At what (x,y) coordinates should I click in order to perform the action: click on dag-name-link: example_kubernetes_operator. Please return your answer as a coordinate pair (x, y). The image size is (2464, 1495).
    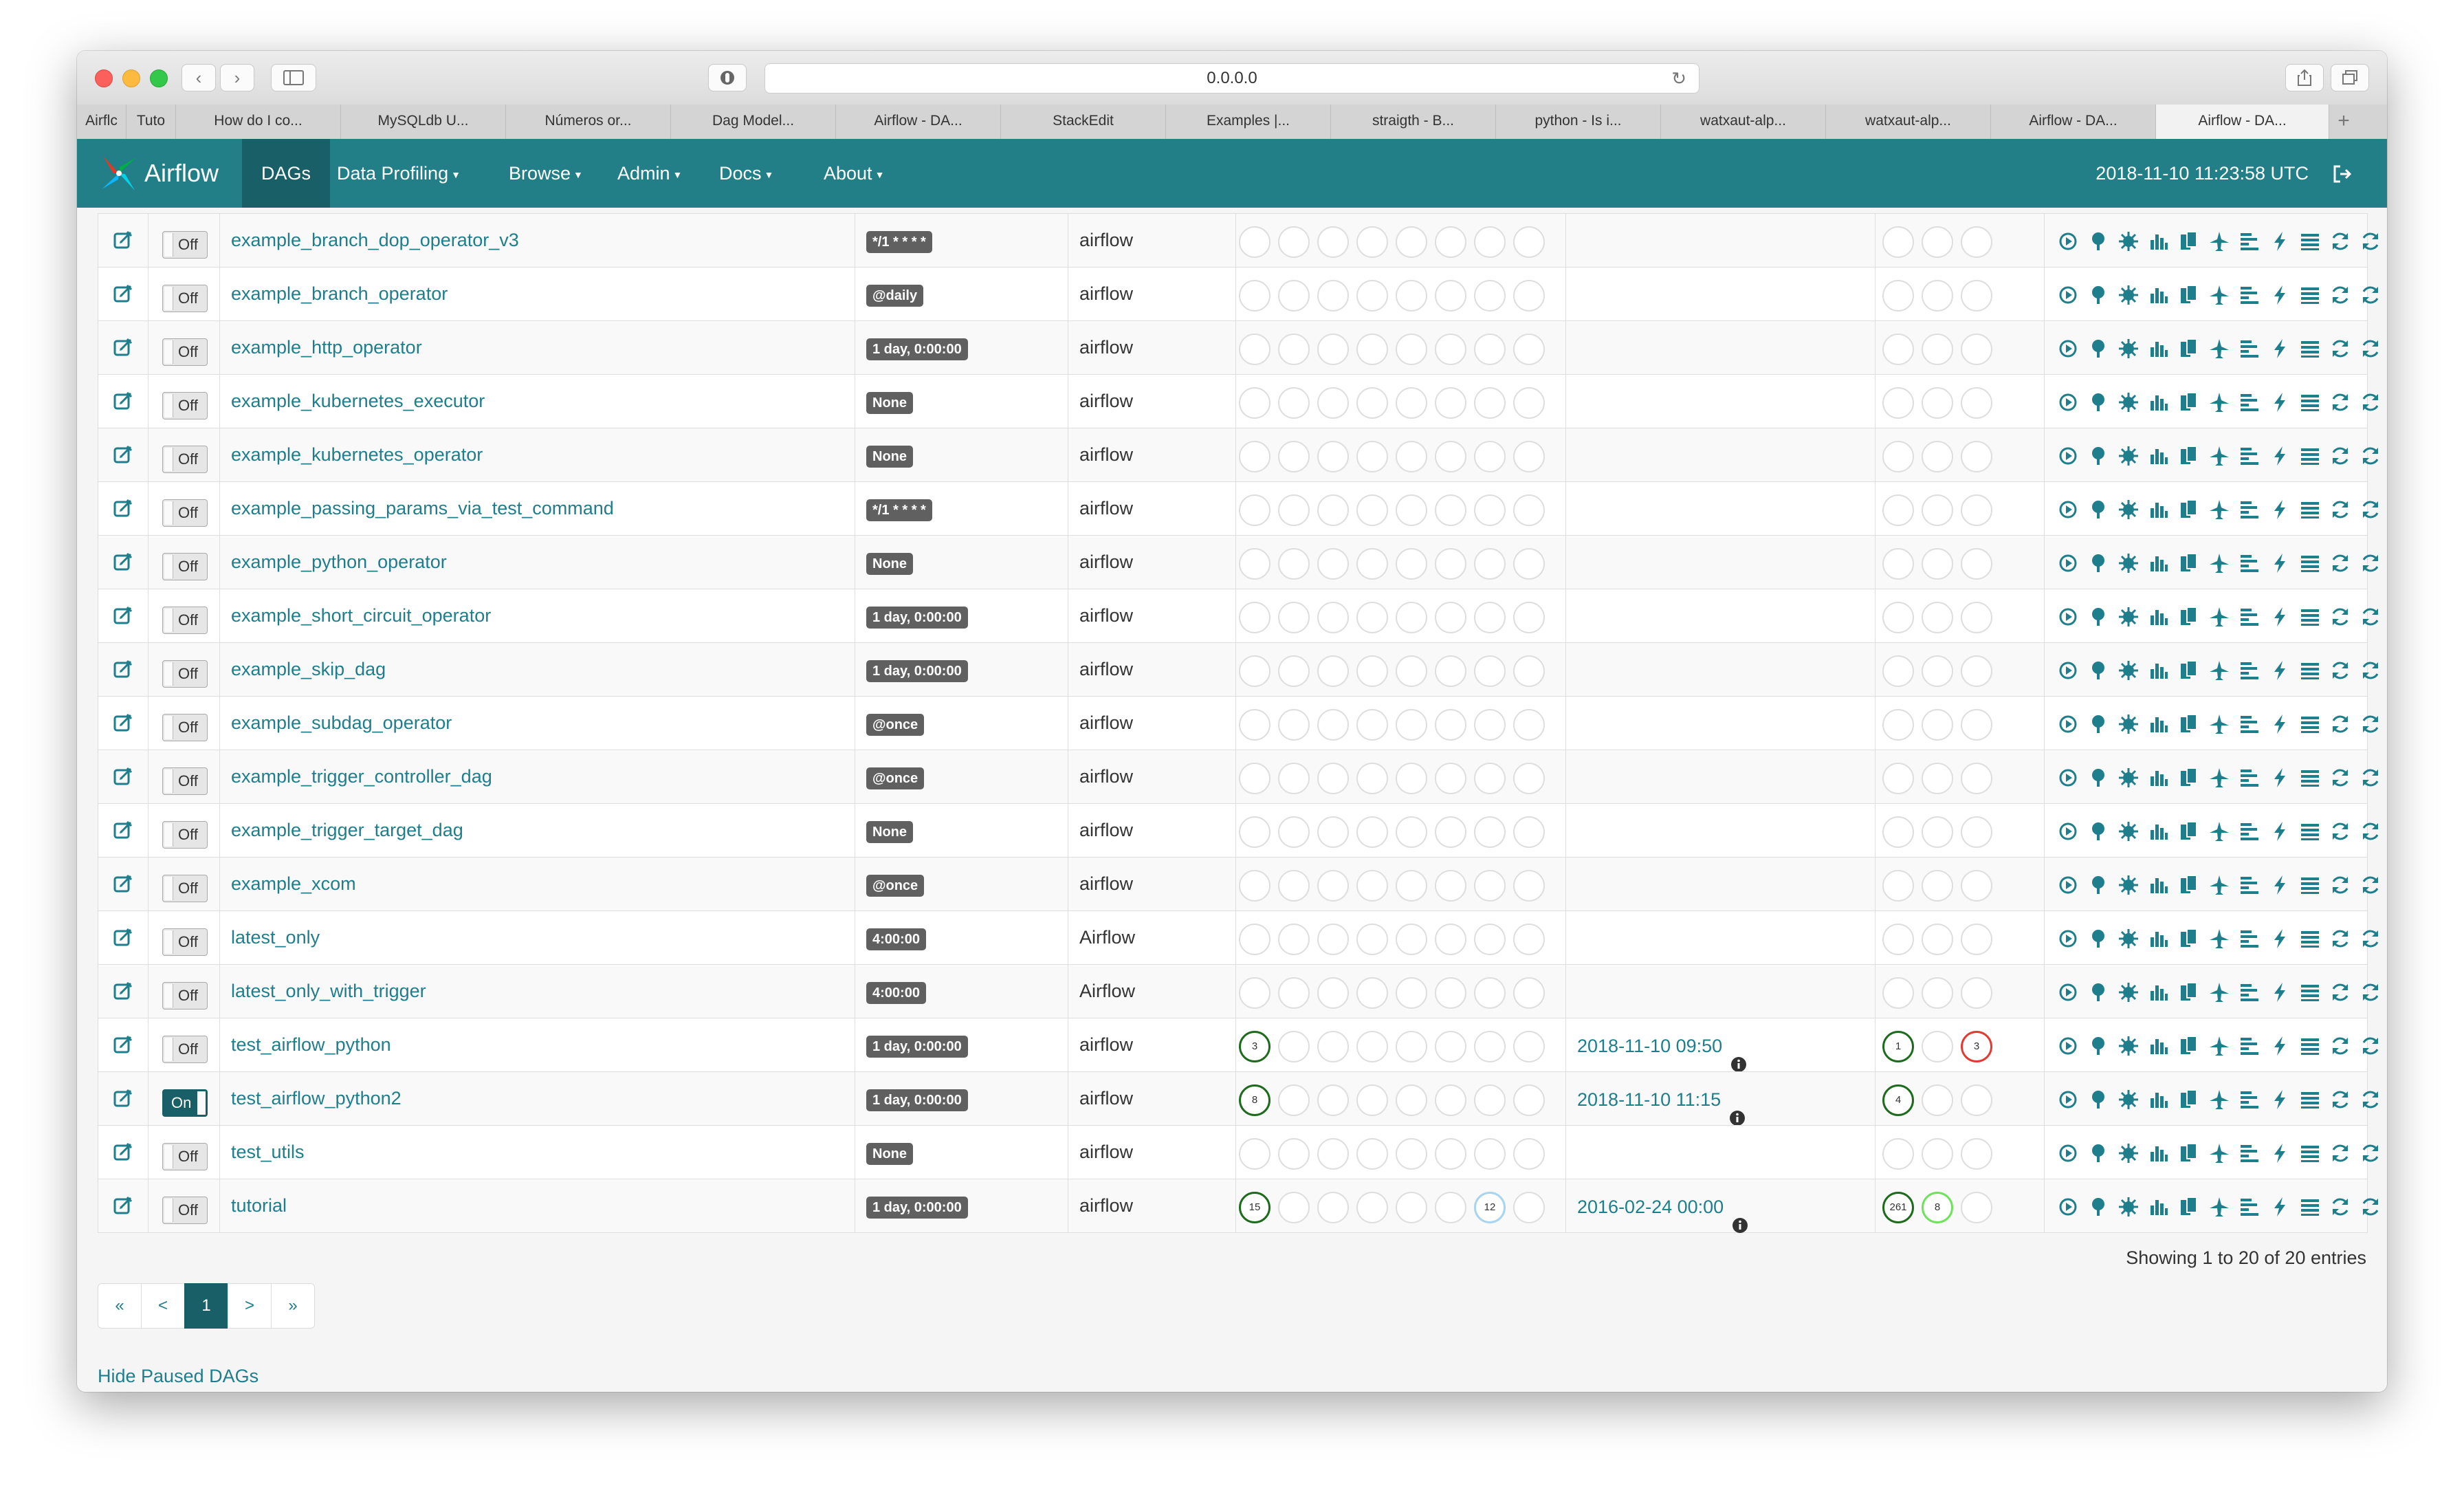
    Looking at the image, I should click on (357, 454).